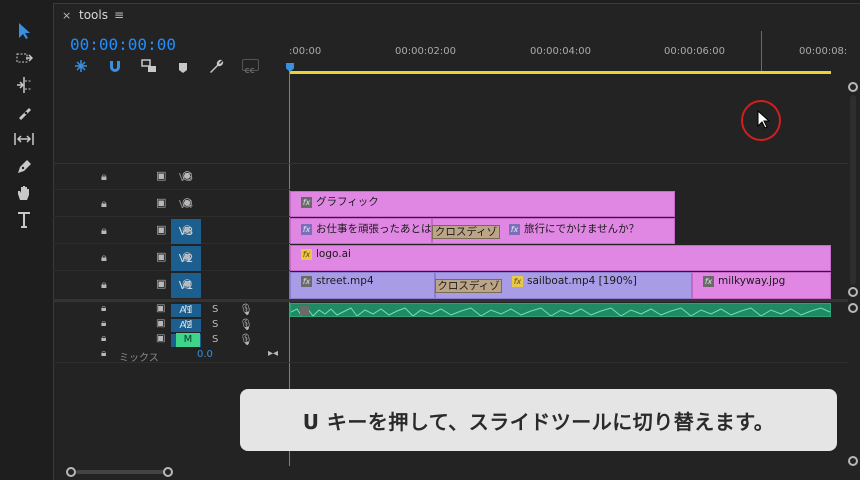  I want to click on clip-milkyway: fx milkyway.jpg, so click(761, 285).